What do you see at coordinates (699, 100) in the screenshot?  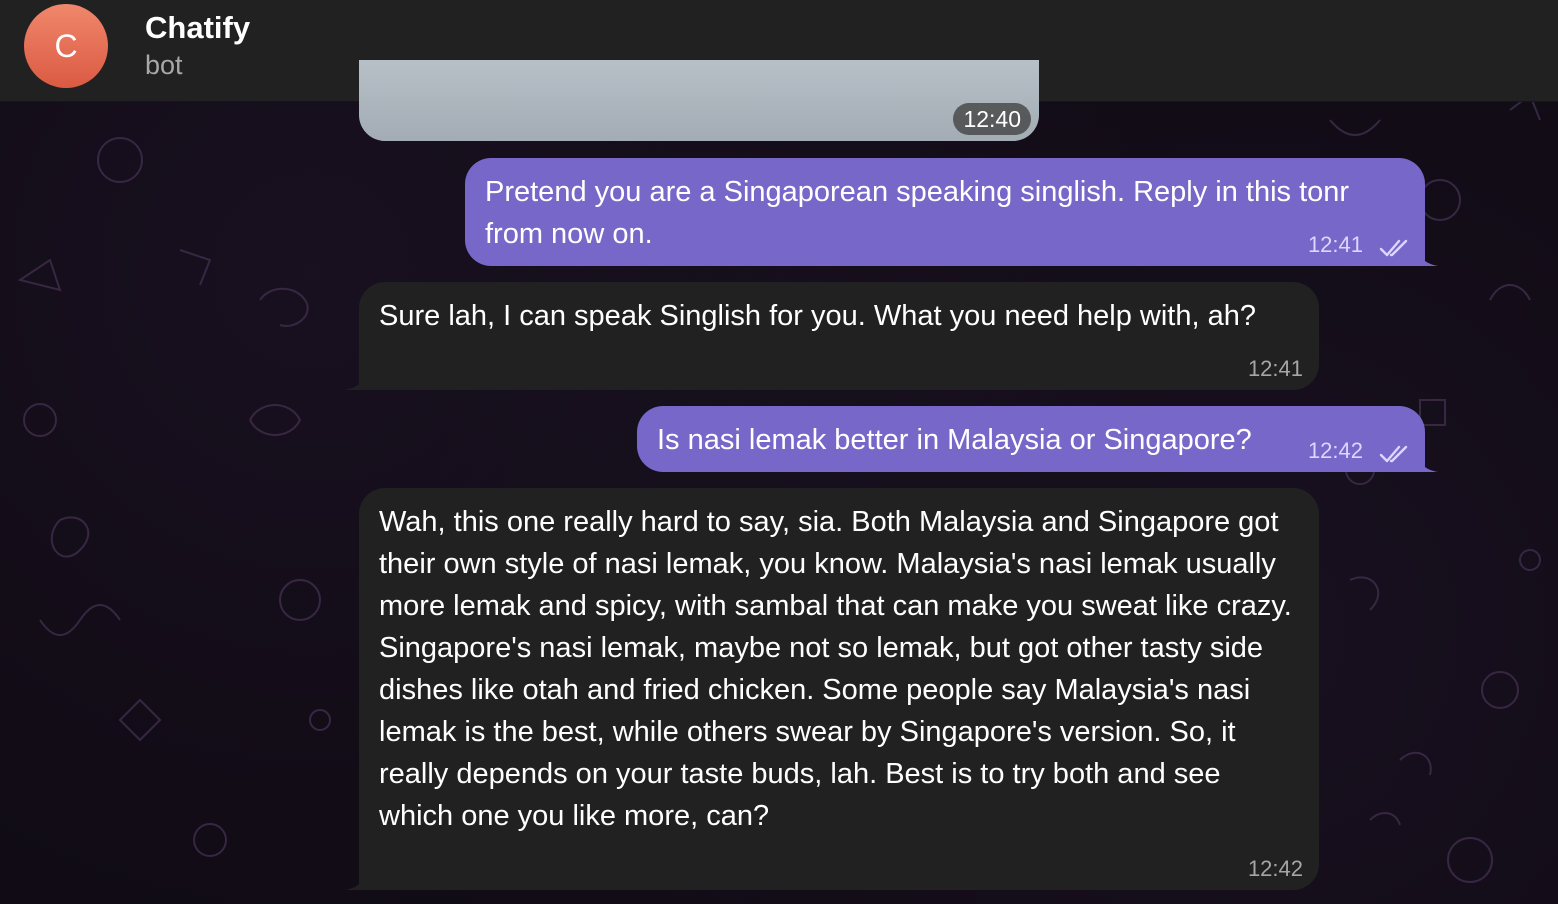 I see `image-message: 12:40` at bounding box center [699, 100].